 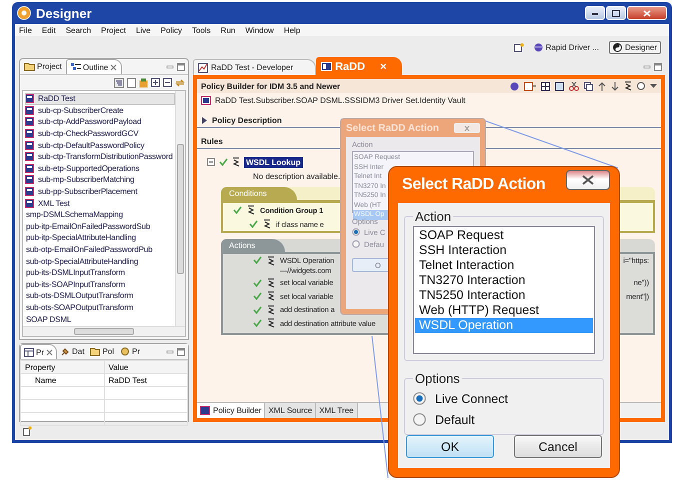 What do you see at coordinates (104, 331) in the screenshot?
I see `horizontal-scrollbar` at bounding box center [104, 331].